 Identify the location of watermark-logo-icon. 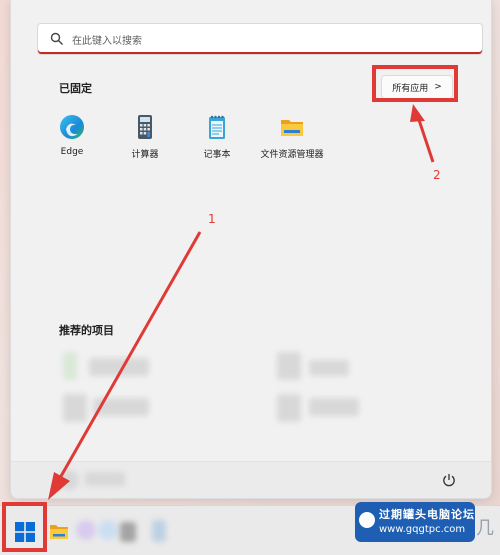
(367, 520).